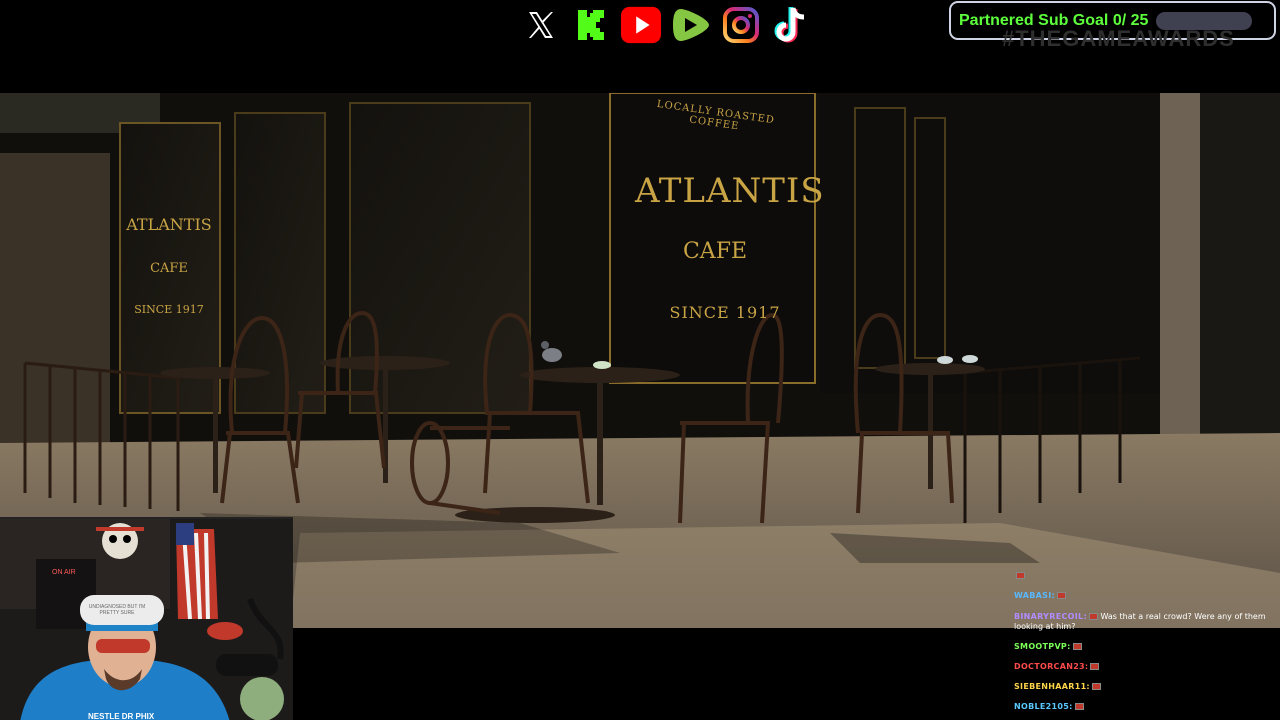 The height and width of the screenshot is (720, 1280). Describe the element at coordinates (730, 191) in the screenshot. I see `window-sign-title: ATLANTIS` at that location.